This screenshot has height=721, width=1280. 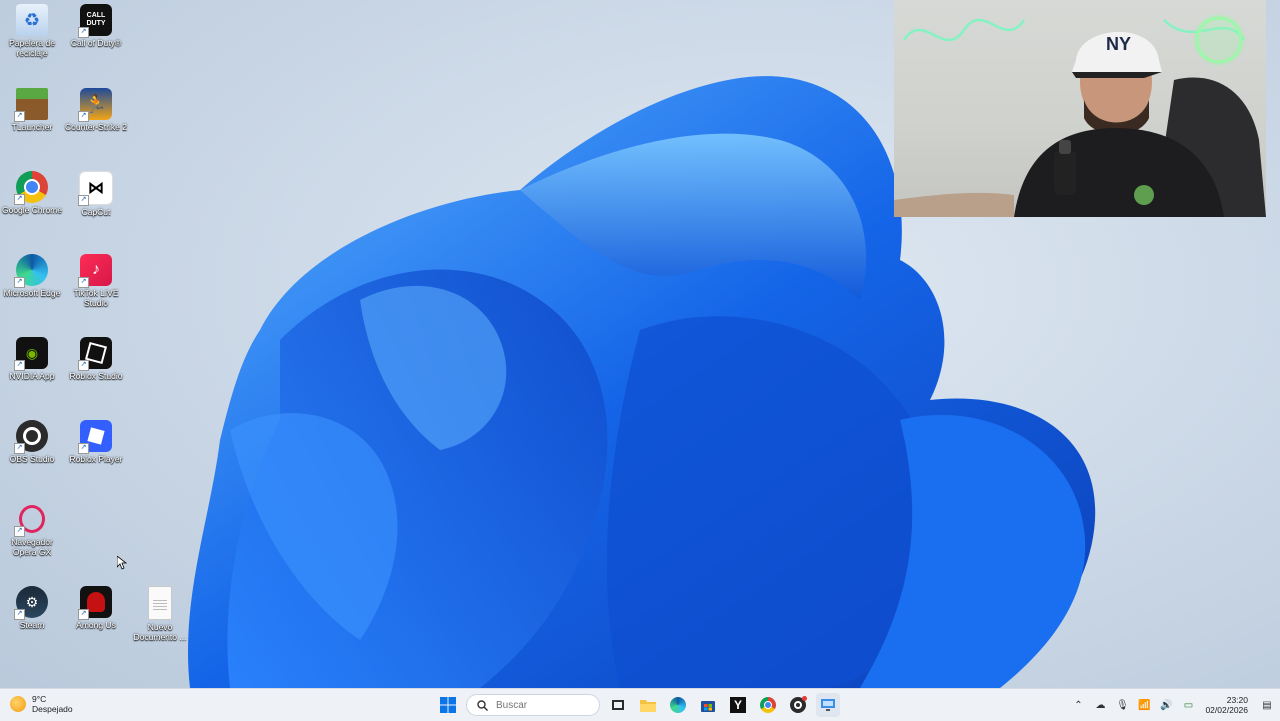 I want to click on taskbar-obs, so click(x=798, y=705).